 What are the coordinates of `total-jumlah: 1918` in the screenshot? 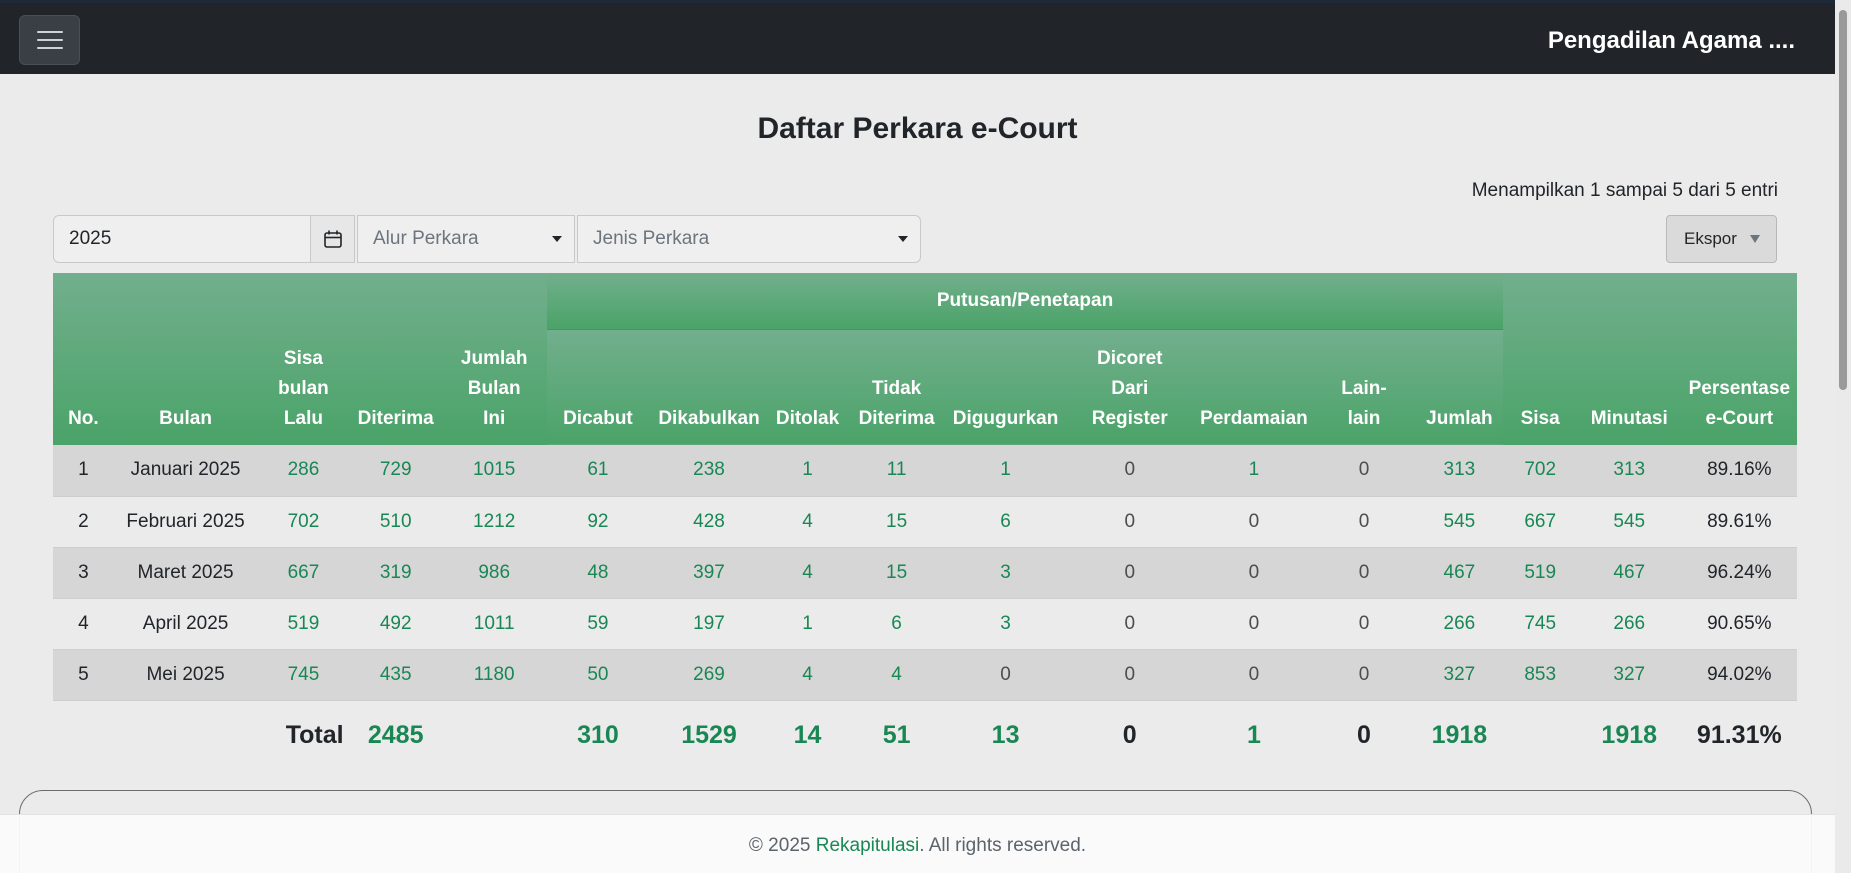 It's located at (1459, 735).